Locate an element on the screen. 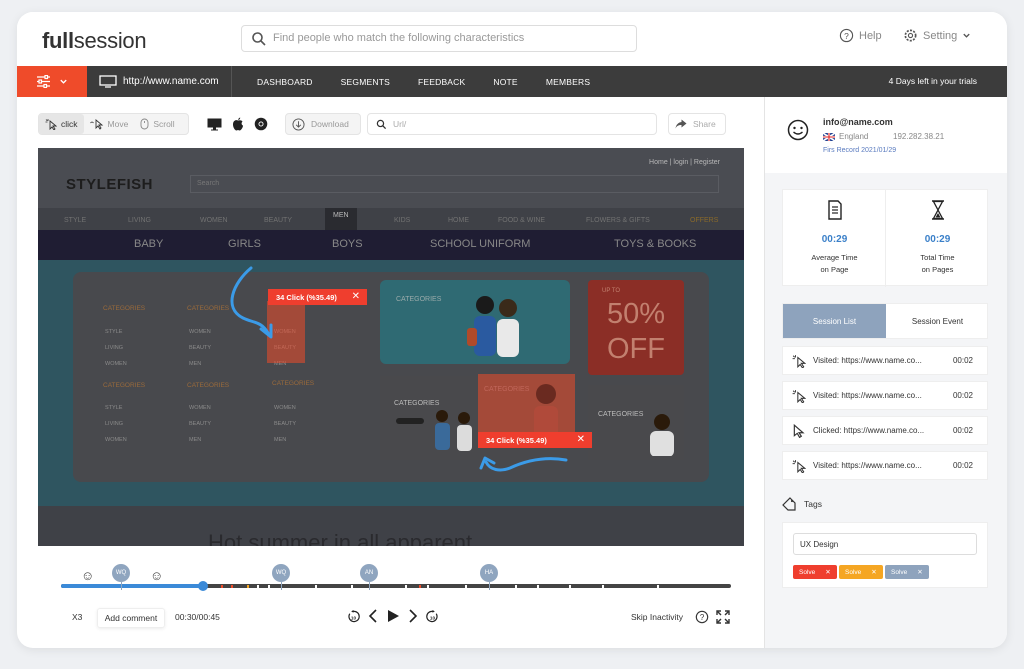 Image resolution: width=1024 pixels, height=669 pixels. nav-item-dashboard: DASHBOARD is located at coordinates (285, 82).